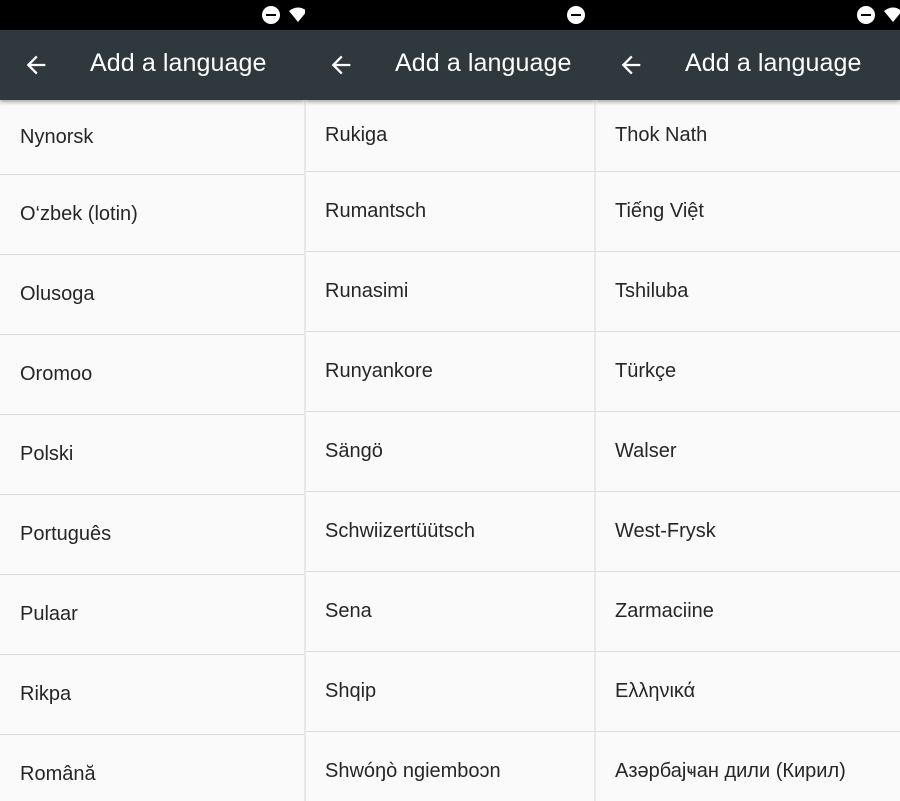 Image resolution: width=900 pixels, height=801 pixels. What do you see at coordinates (450, 292) in the screenshot?
I see `language-item: Runasimi` at bounding box center [450, 292].